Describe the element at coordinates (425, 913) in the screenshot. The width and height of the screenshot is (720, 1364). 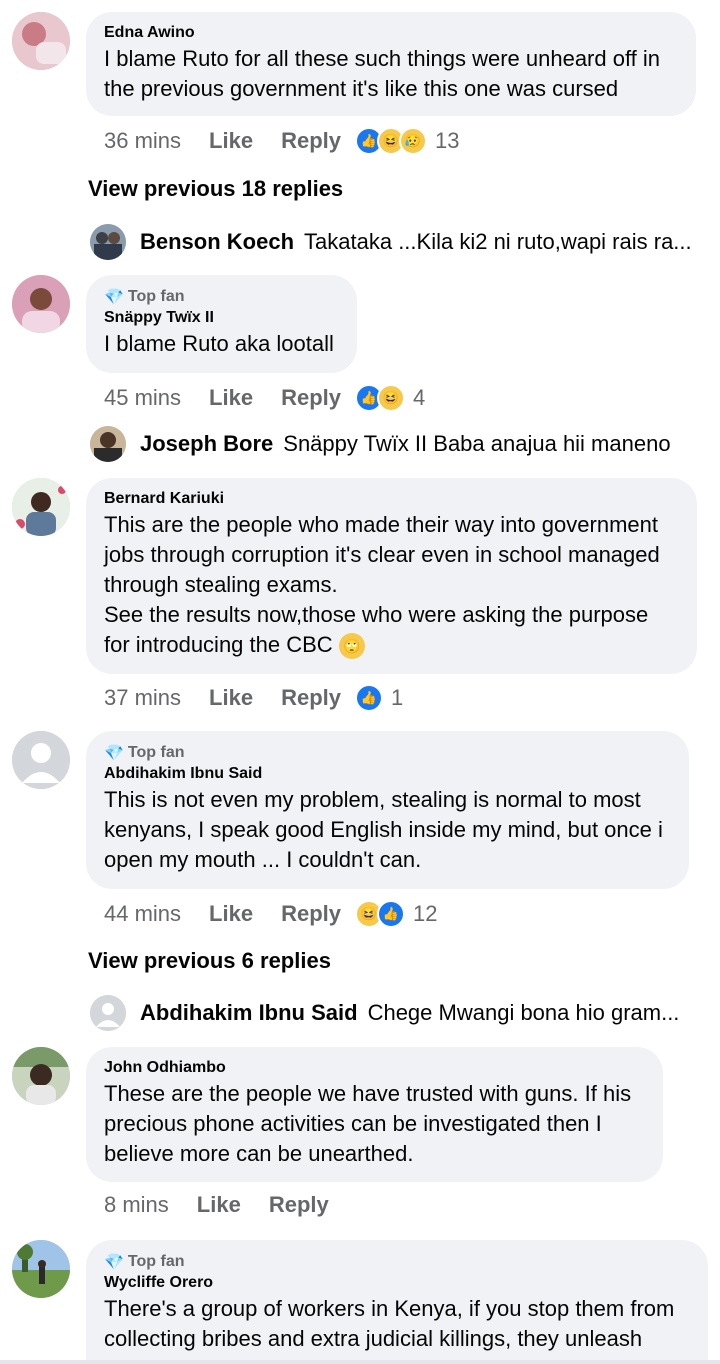
I see `reaction-count: 12` at that location.